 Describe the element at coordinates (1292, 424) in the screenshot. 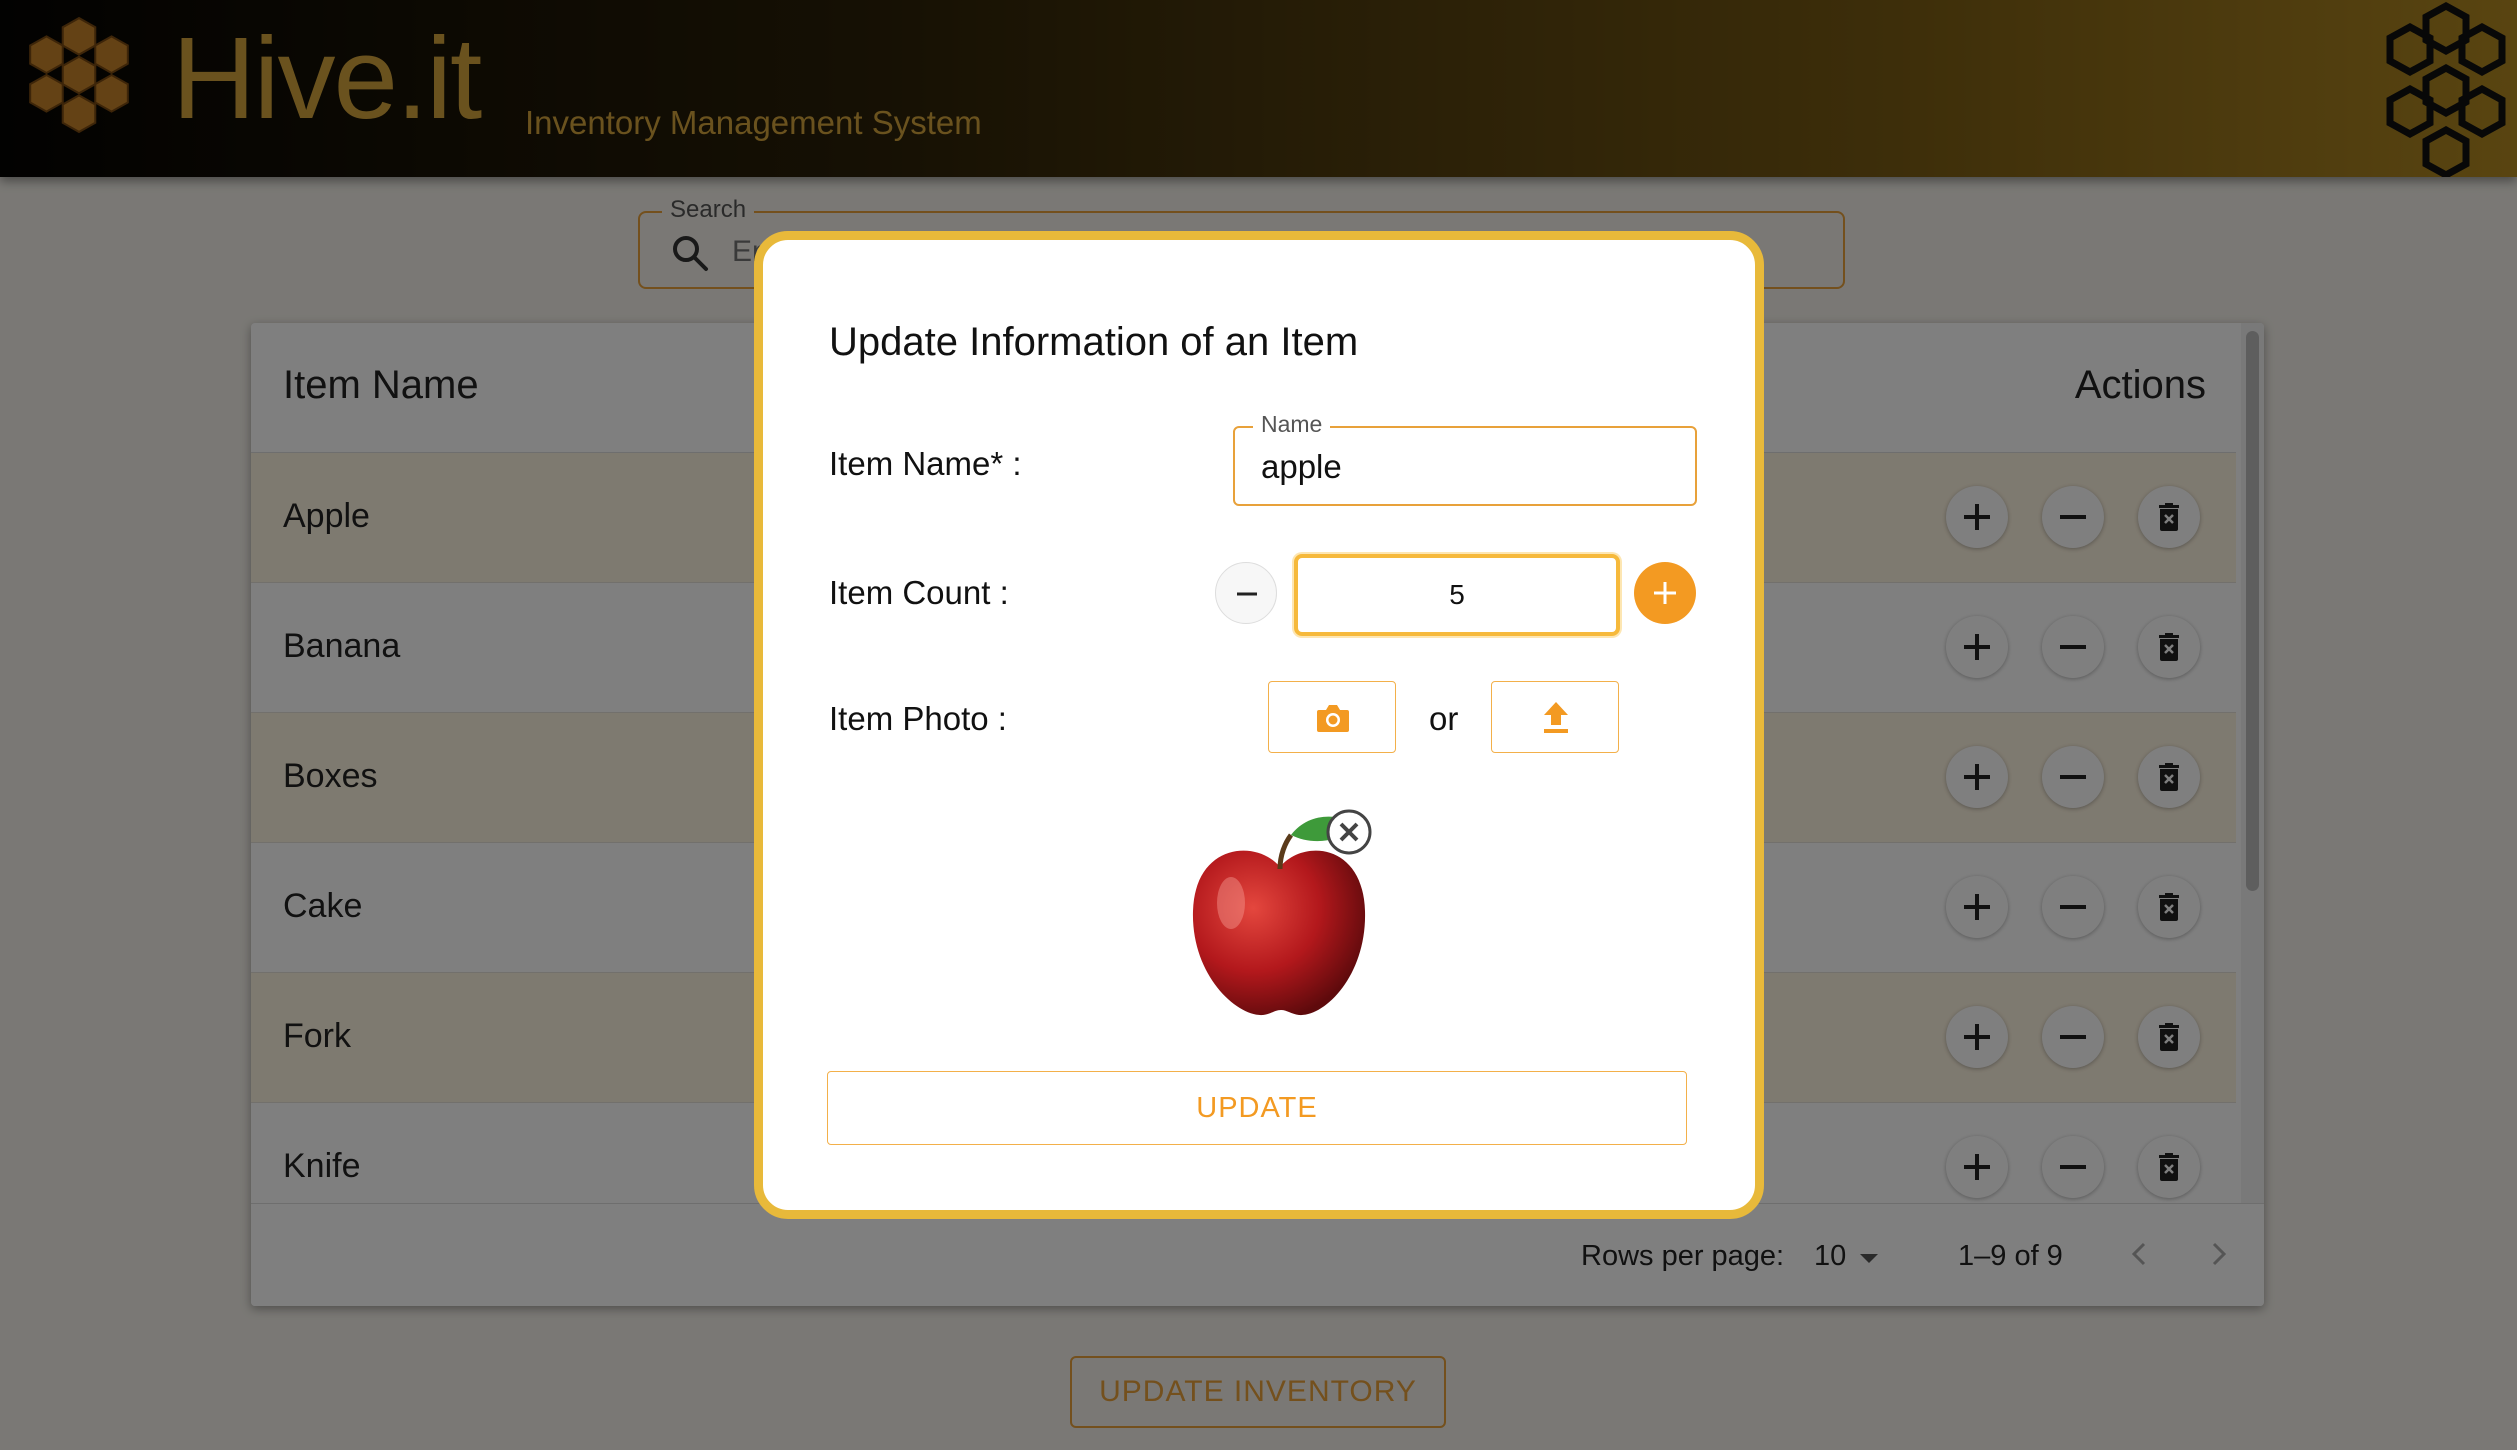

I see `name-field-label: Name` at that location.